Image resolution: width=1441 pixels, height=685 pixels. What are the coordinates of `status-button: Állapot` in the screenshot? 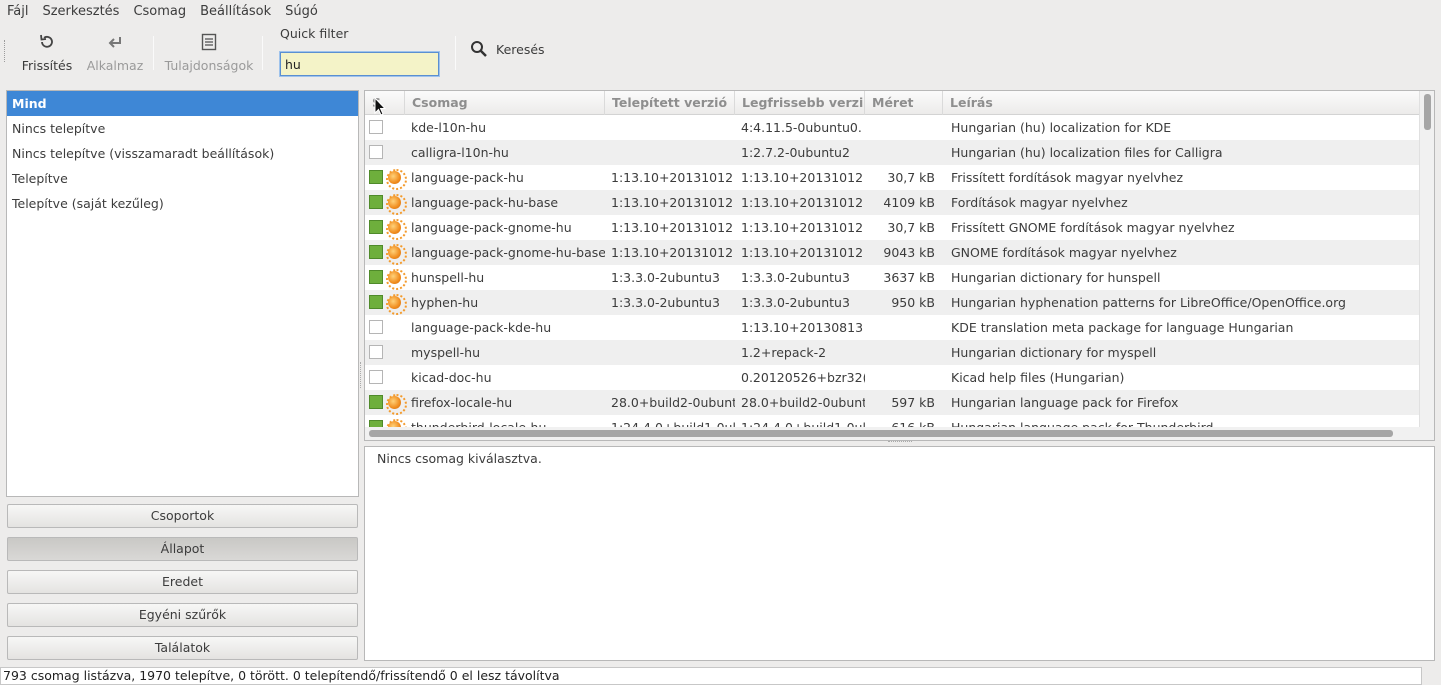 It's located at (182, 549).